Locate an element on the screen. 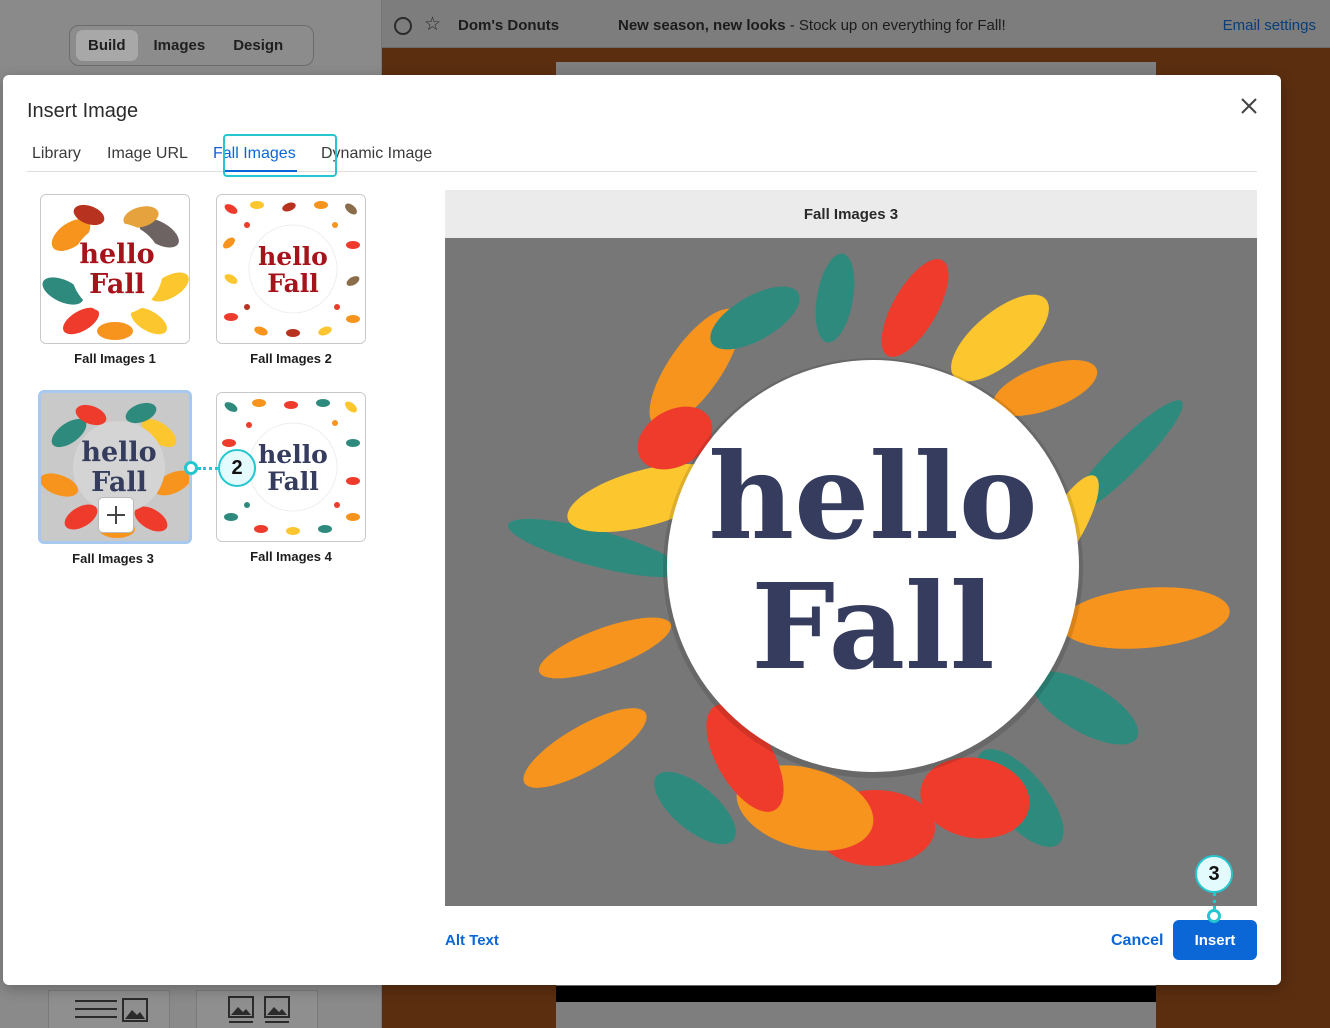 Image resolution: width=1330 pixels, height=1028 pixels. image-thumbnail: hello Fall Fall Images 2 is located at coordinates (291, 280).